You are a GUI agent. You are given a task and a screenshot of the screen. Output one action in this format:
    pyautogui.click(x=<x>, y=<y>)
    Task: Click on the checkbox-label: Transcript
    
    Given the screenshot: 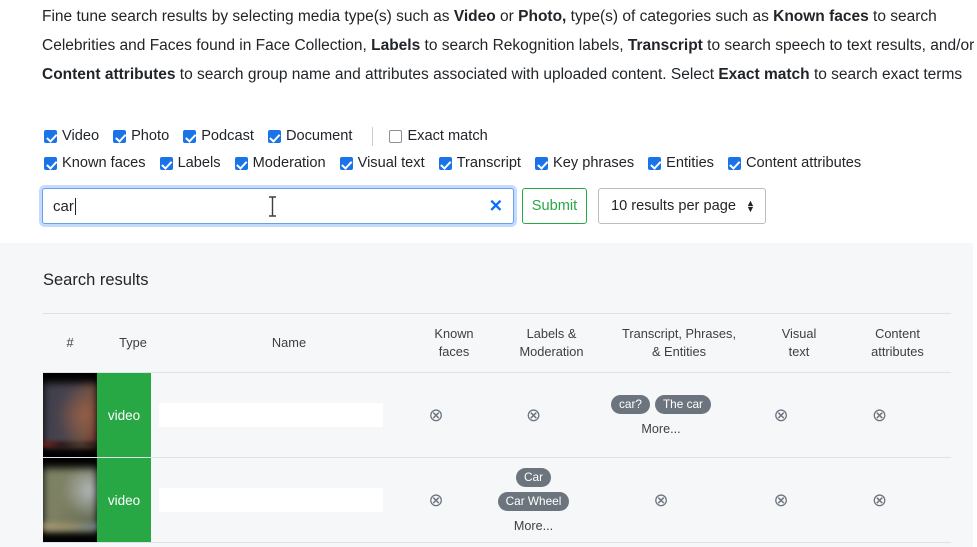 What is the action you would take?
    pyautogui.click(x=488, y=163)
    